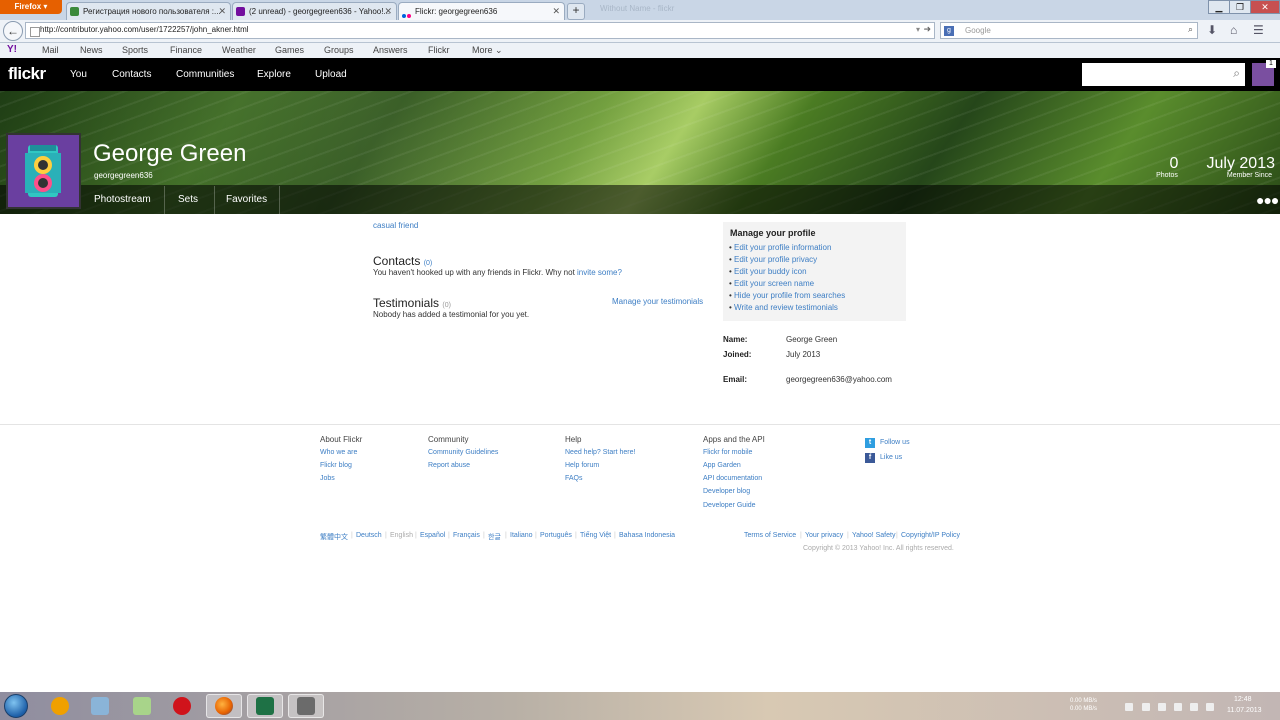 The height and width of the screenshot is (720, 1280). What do you see at coordinates (1212, 30) in the screenshot?
I see `download-icon: ⬇` at bounding box center [1212, 30].